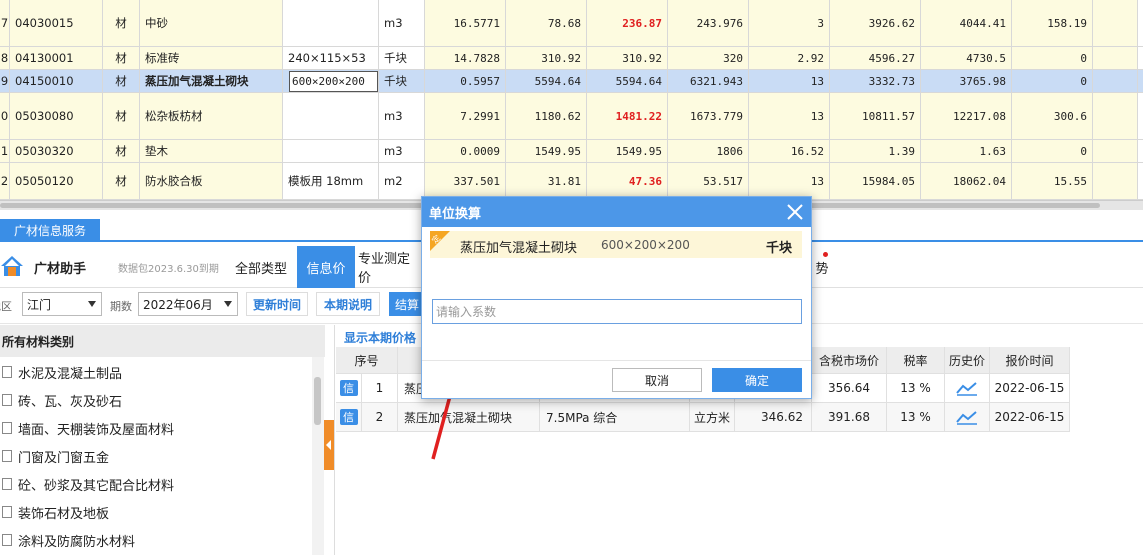 Image resolution: width=1143 pixels, height=555 pixels. What do you see at coordinates (627, 58) in the screenshot?
I see `grid-cell-price2: 310.92` at bounding box center [627, 58].